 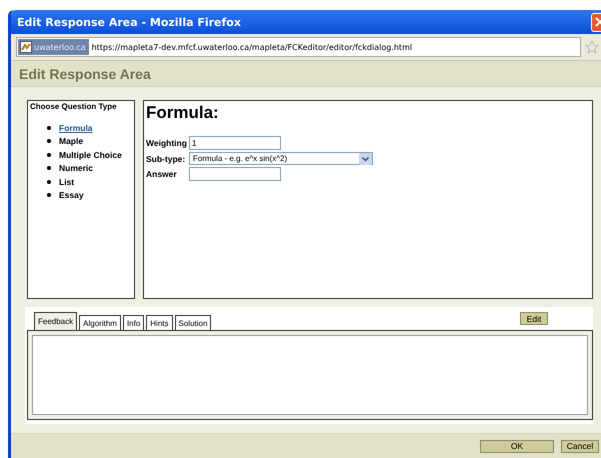 What do you see at coordinates (280, 158) in the screenshot?
I see `subtype-dropdown: Formula - e.g. e^x sin(x^2)` at bounding box center [280, 158].